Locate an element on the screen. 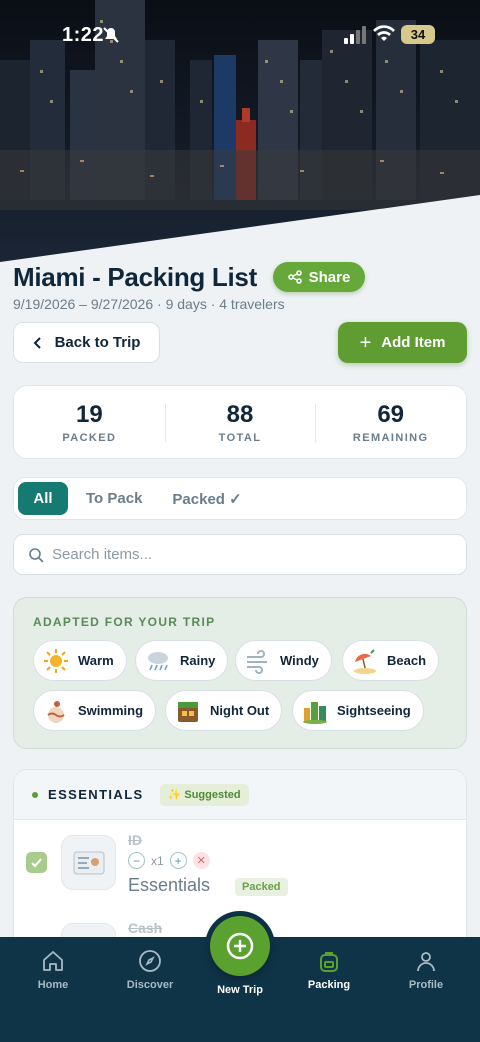 Image resolution: width=480 pixels, height=1042 pixels. back-to-trip-button: Back to Trip is located at coordinates (86, 342).